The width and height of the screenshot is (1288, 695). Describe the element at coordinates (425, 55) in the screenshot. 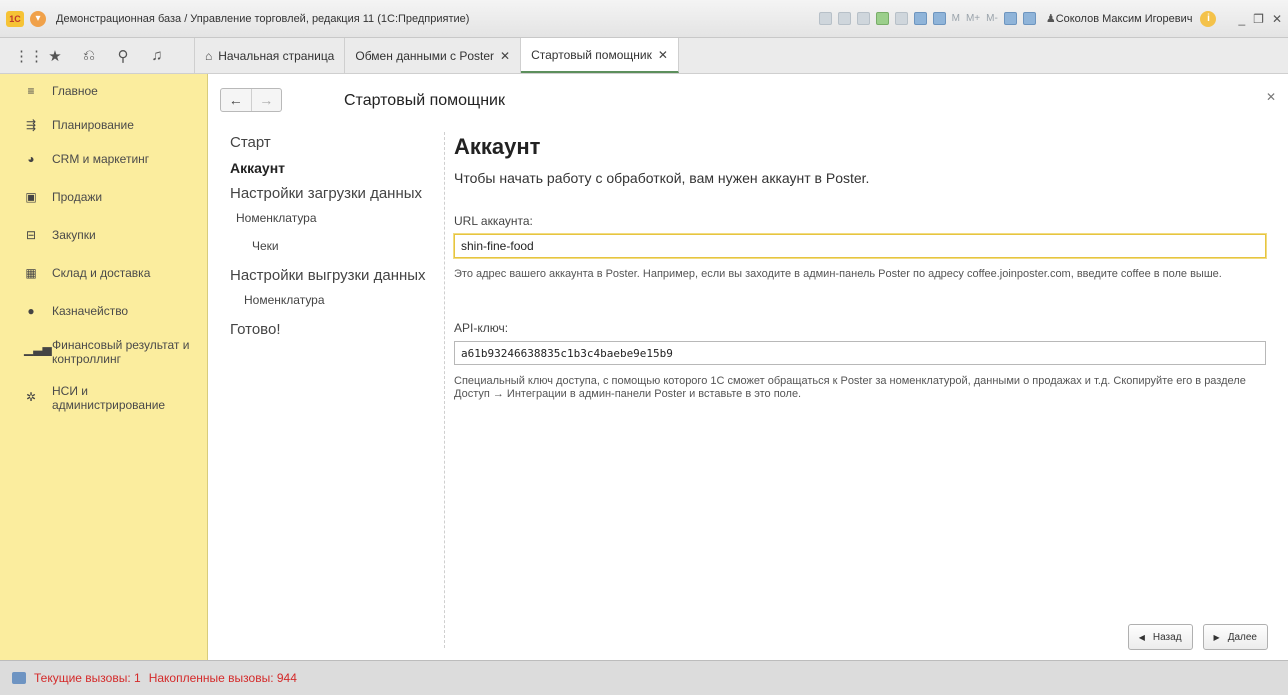

I see `tab-label: Обмен данными с Poster` at that location.